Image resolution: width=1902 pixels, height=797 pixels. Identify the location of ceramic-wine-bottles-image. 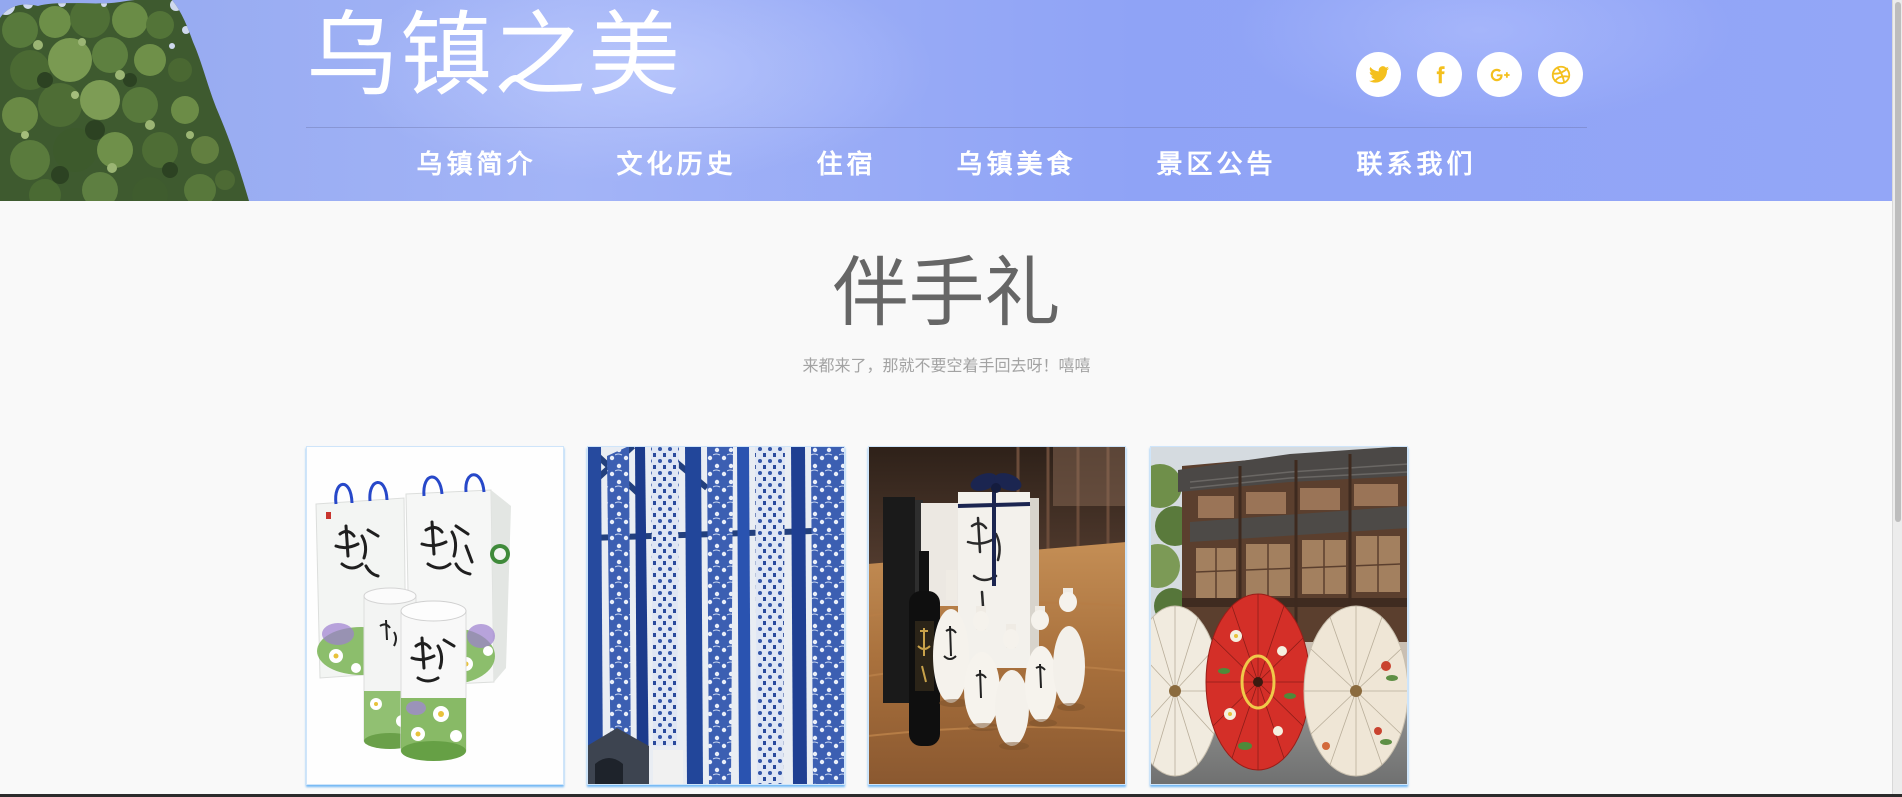
(997, 615).